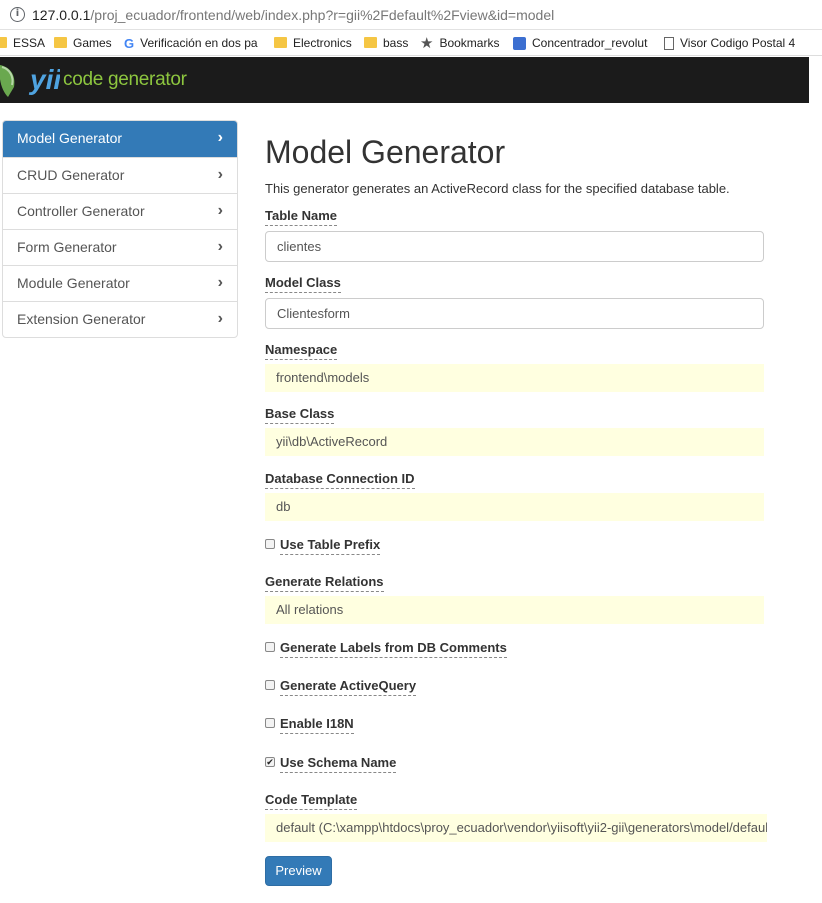 This screenshot has height=903, width=822. I want to click on sidebar-item-label: Model Generator, so click(70, 138).